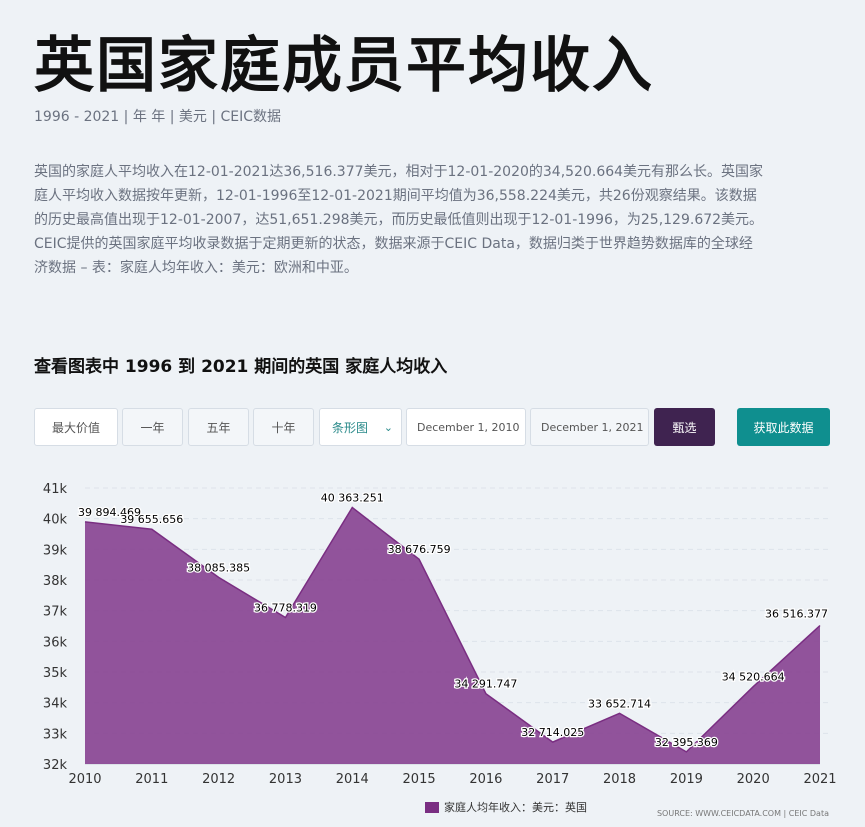 Image resolution: width=865 pixels, height=827 pixels. What do you see at coordinates (55, 520) in the screenshot?
I see `y-tick-label: 40k` at bounding box center [55, 520].